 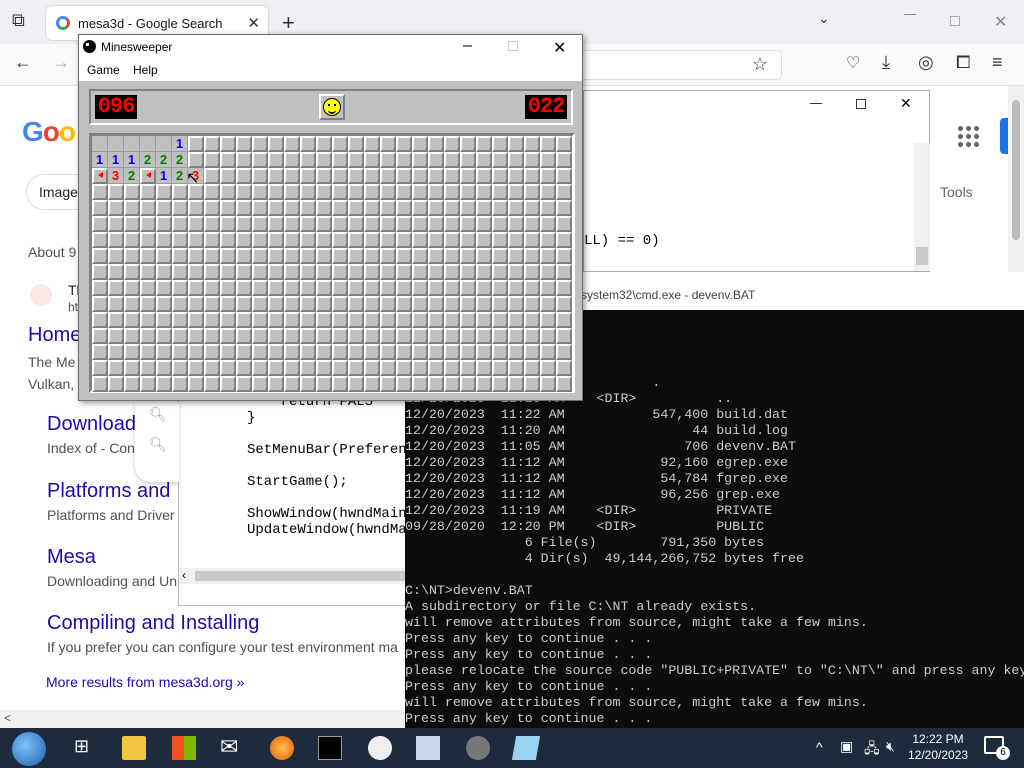 What do you see at coordinates (1016, 179) in the screenshot?
I see `vertical-scrollbar` at bounding box center [1016, 179].